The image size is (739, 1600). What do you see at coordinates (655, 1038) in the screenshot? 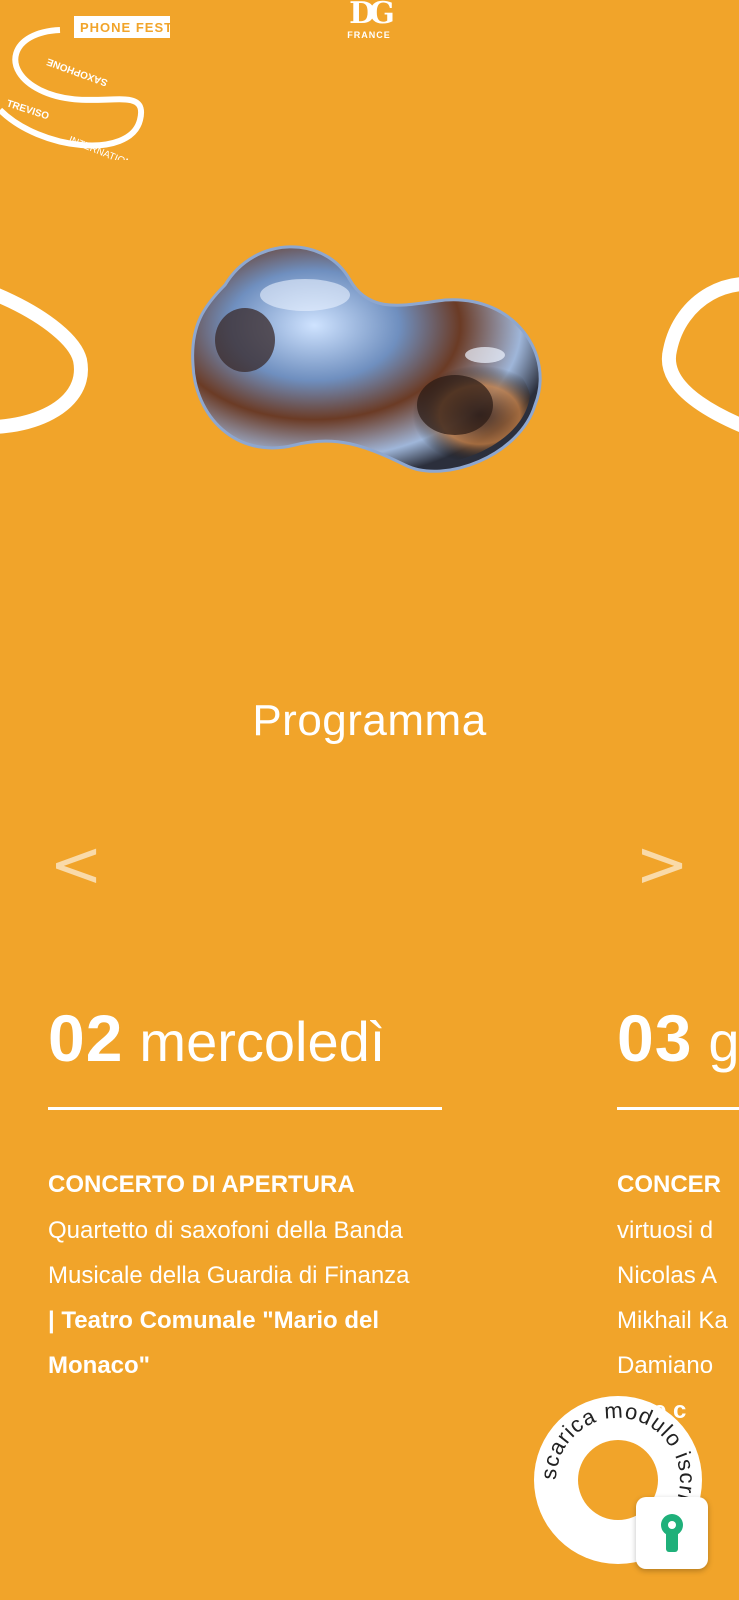
I see `day-number: 03` at bounding box center [655, 1038].